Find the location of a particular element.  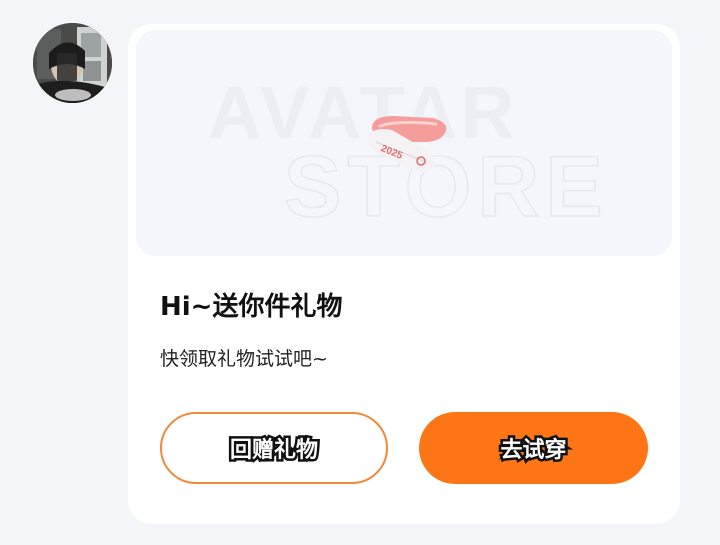

try-on-label: 去试穿 is located at coordinates (533, 451).